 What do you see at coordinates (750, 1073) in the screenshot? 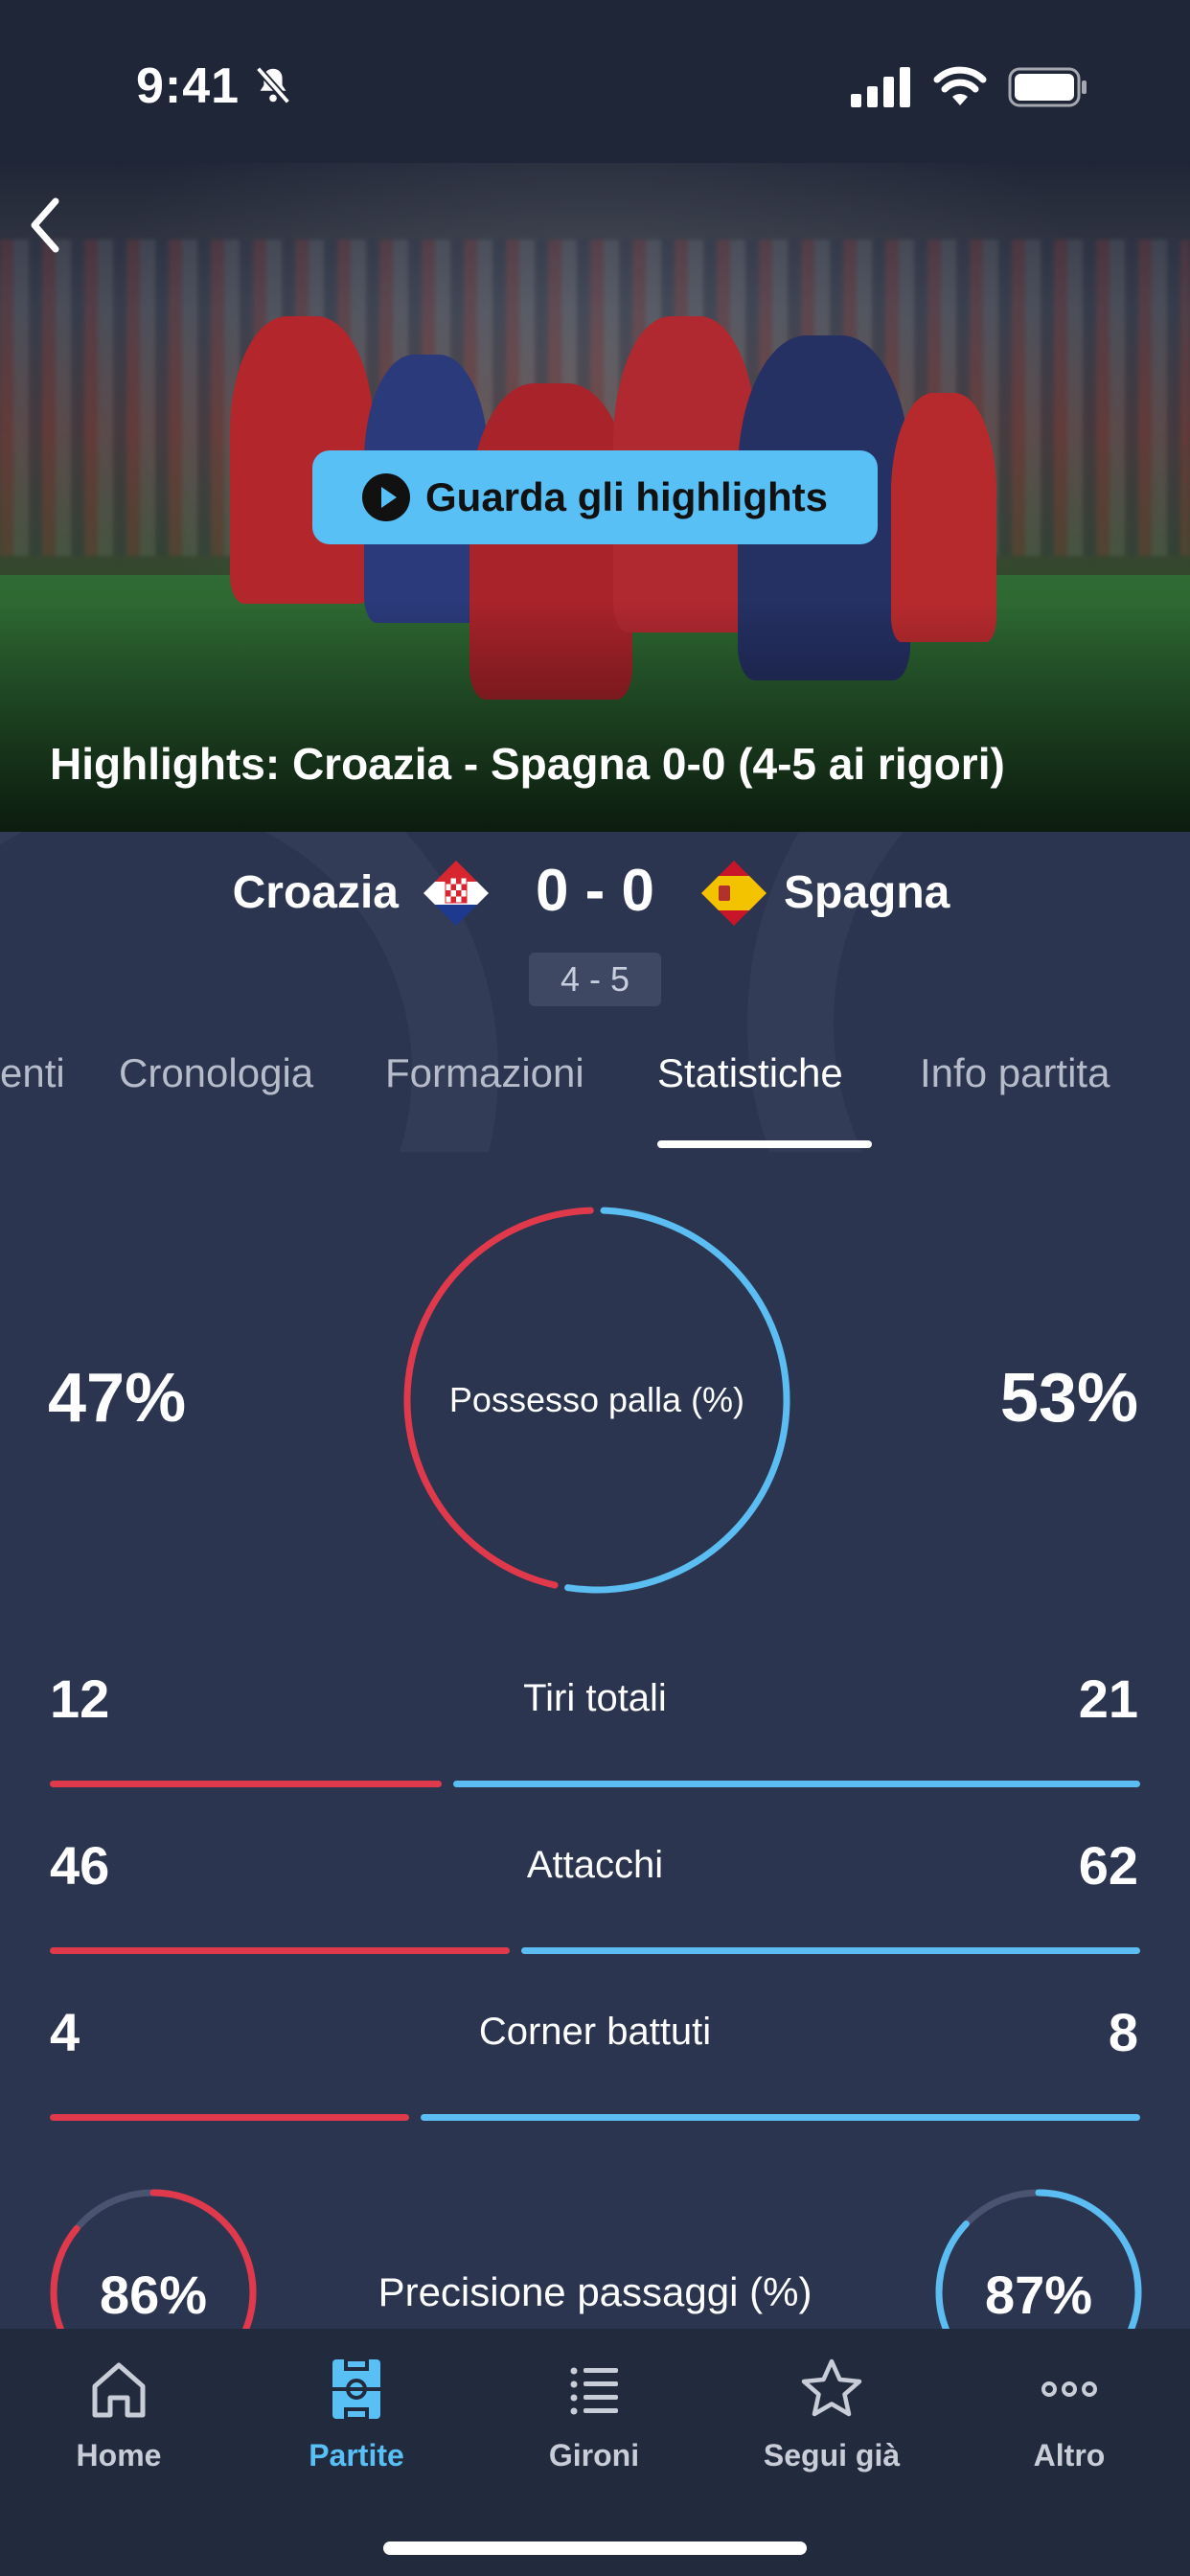
I see `tab-statistiche: Statistiche` at bounding box center [750, 1073].